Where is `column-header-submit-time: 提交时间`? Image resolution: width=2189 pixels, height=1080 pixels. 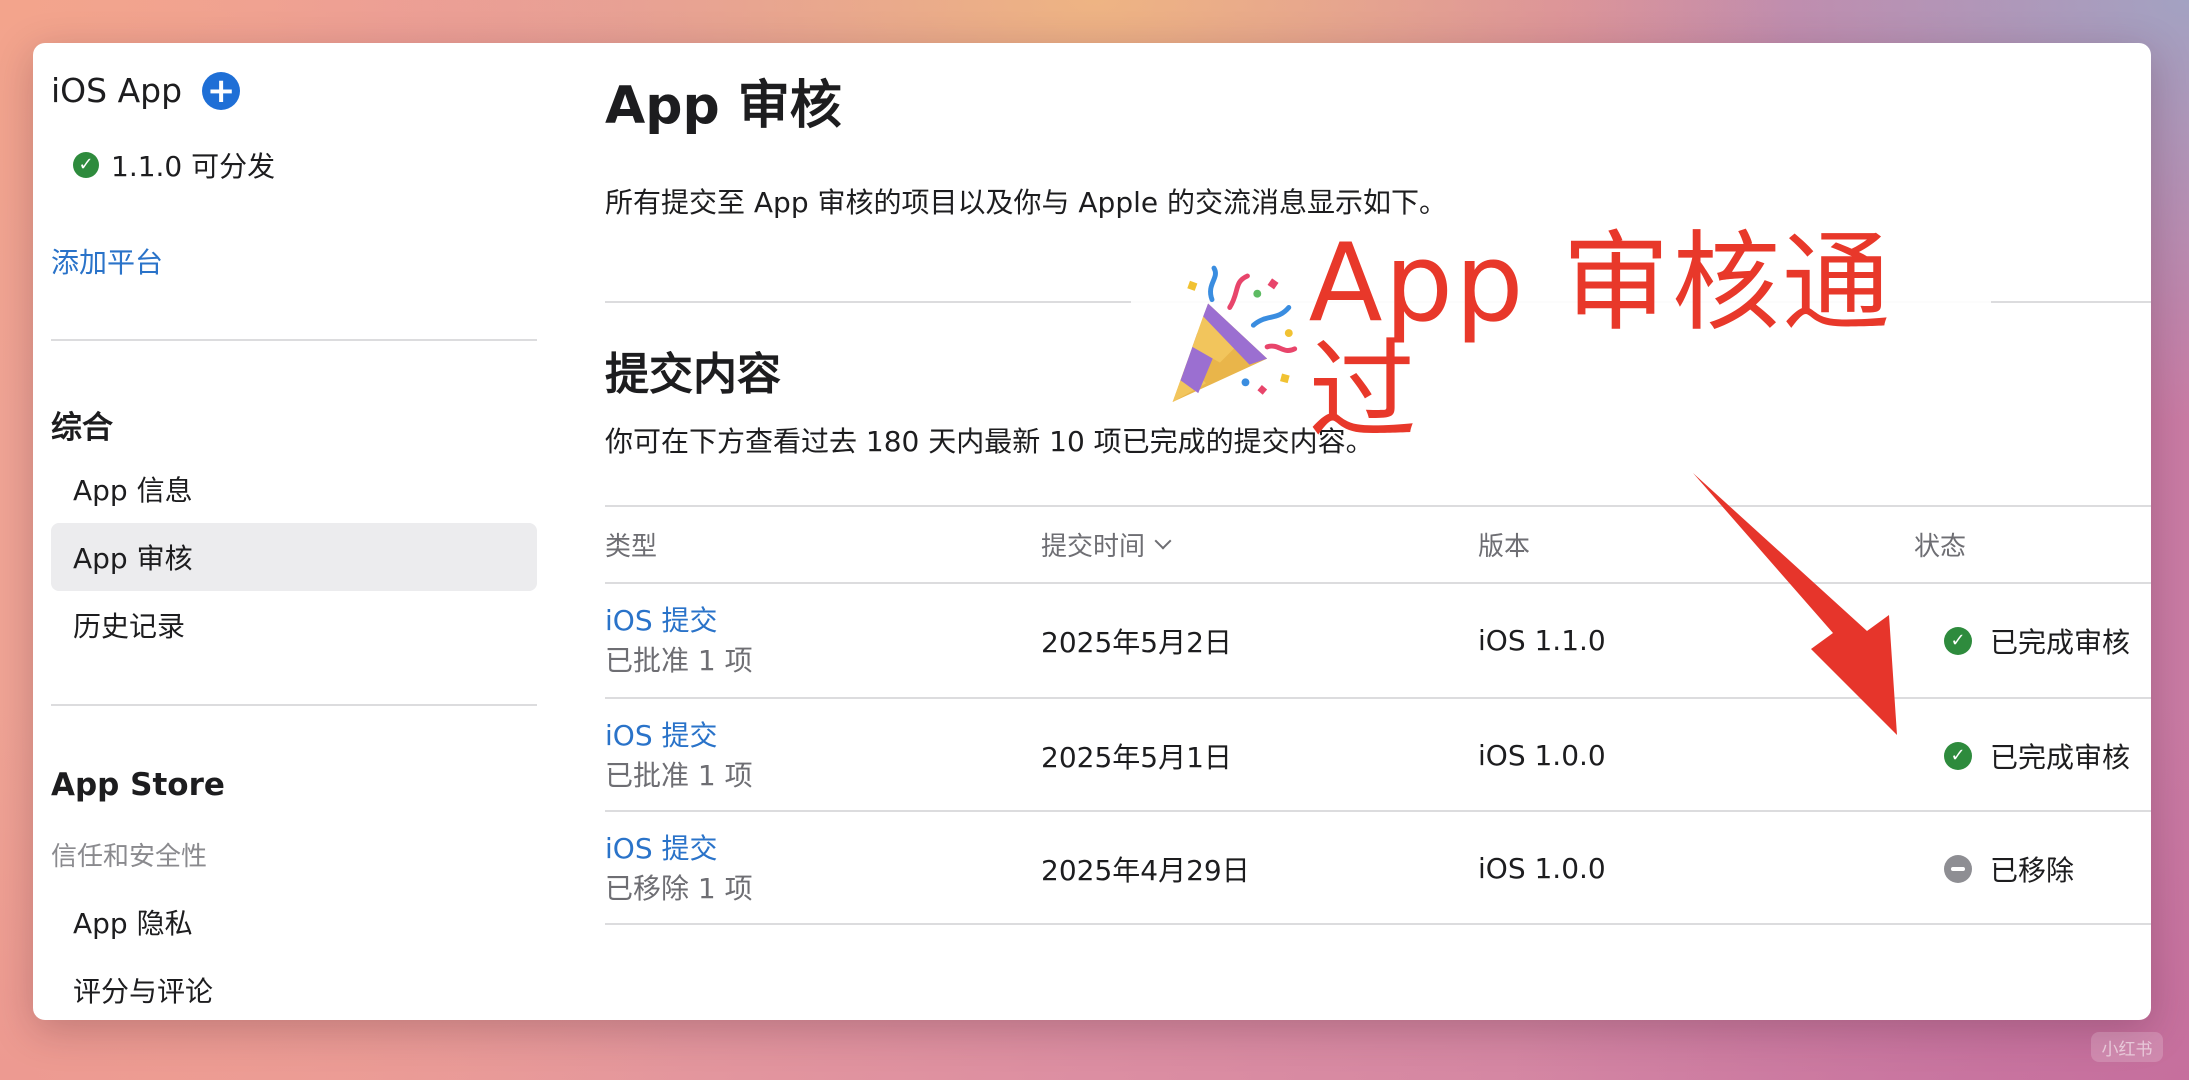 column-header-submit-time: 提交时间 is located at coordinates (1106, 544).